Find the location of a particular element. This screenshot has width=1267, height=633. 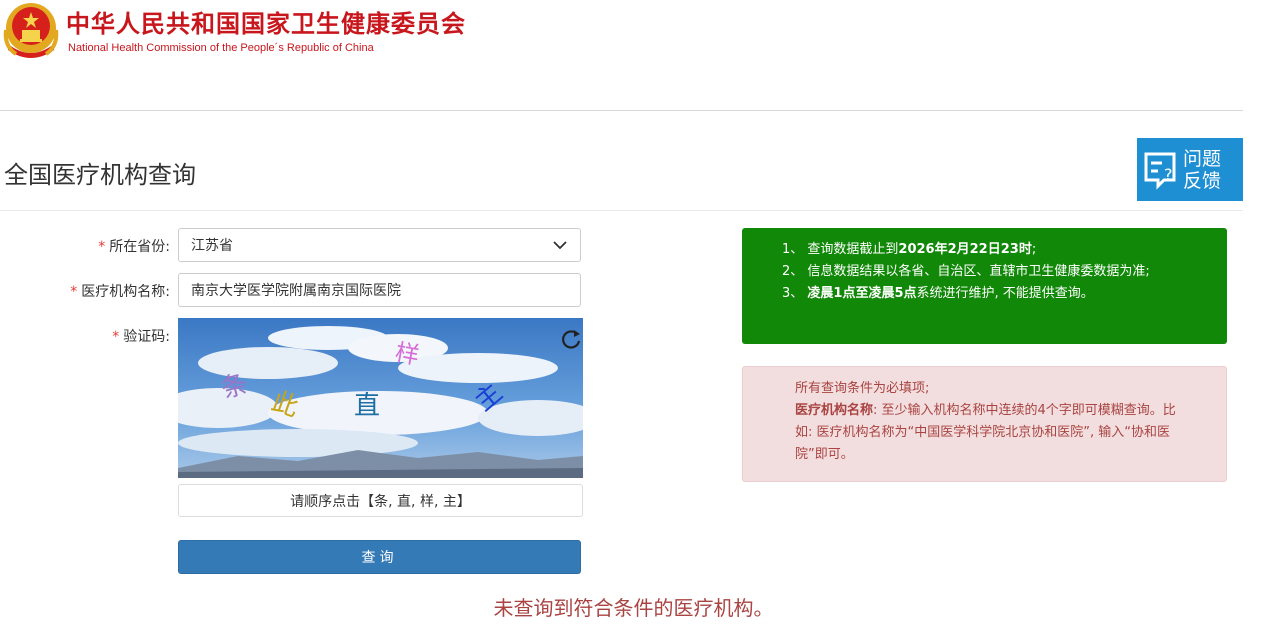

province-selected-value: 江苏省 is located at coordinates (212, 246).